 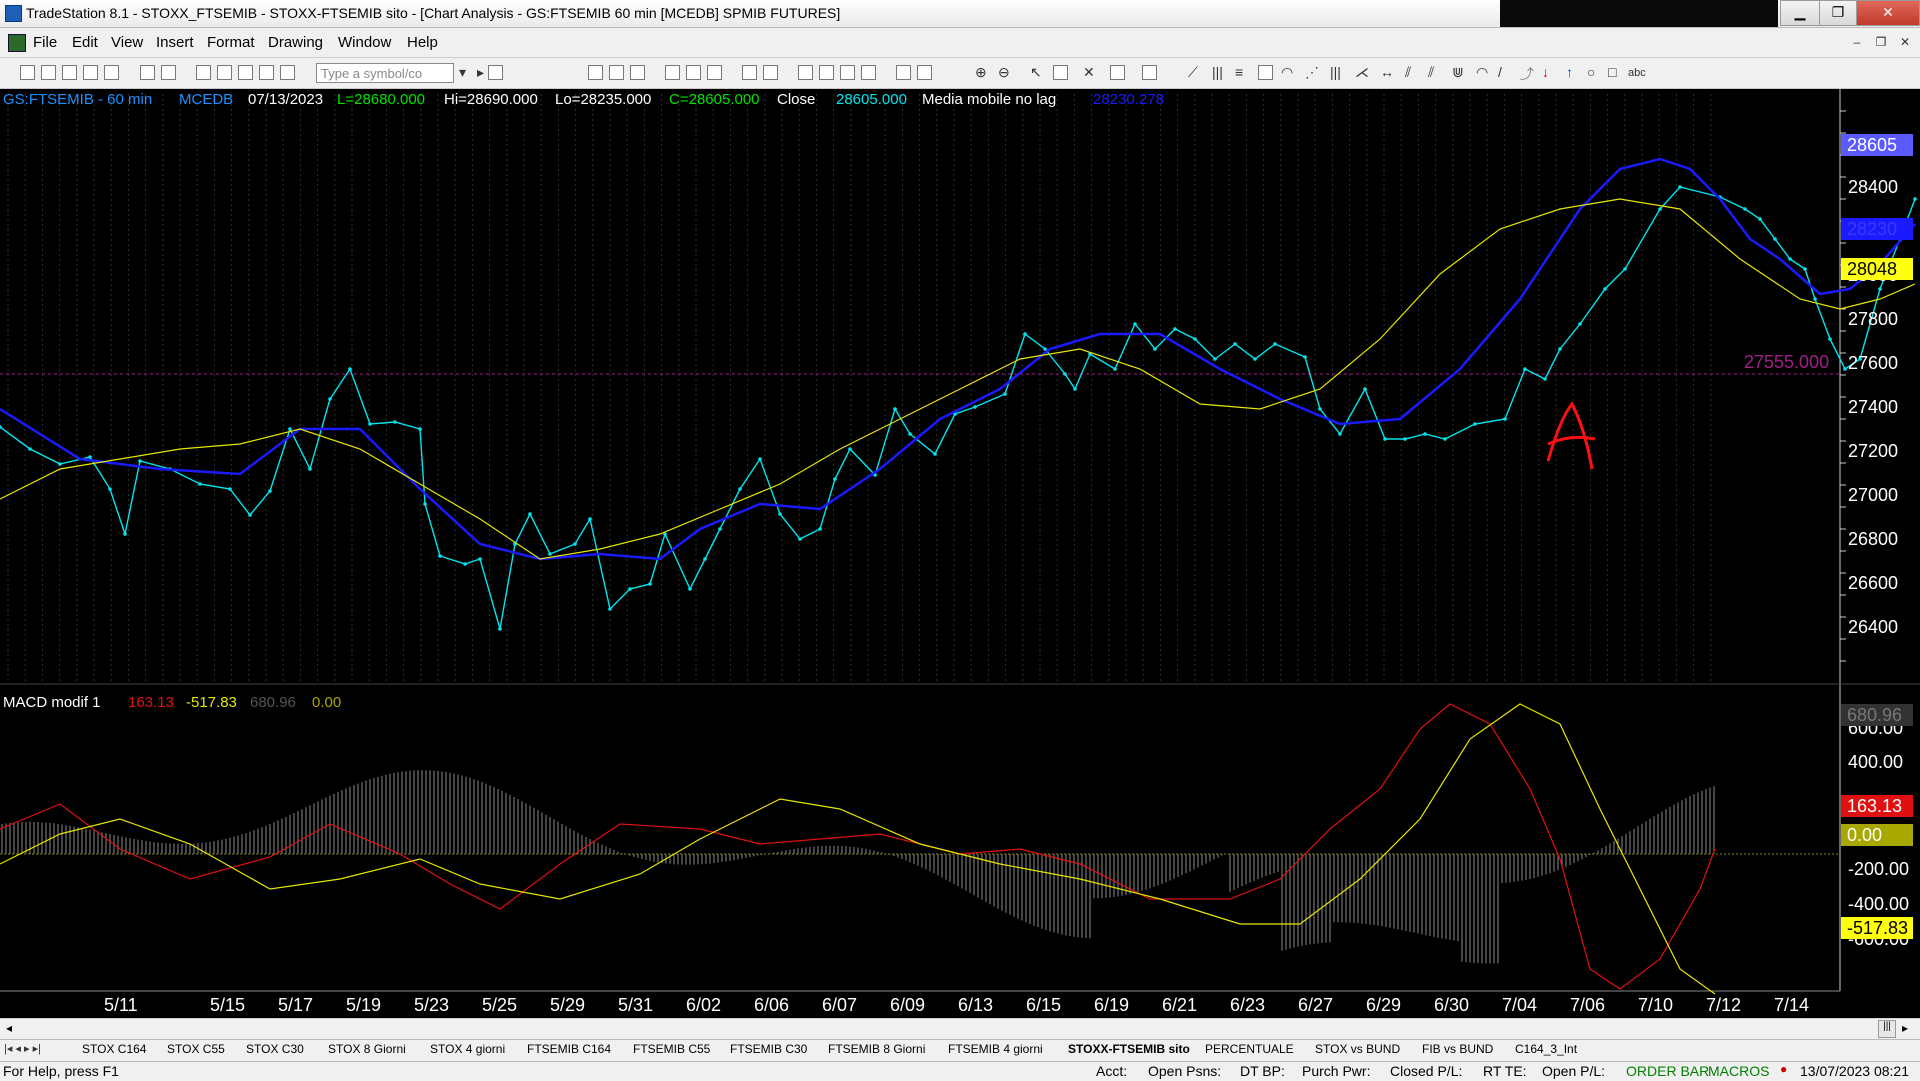 What do you see at coordinates (275, 1049) in the screenshot?
I see `tab-stox-c30: STOX C30` at bounding box center [275, 1049].